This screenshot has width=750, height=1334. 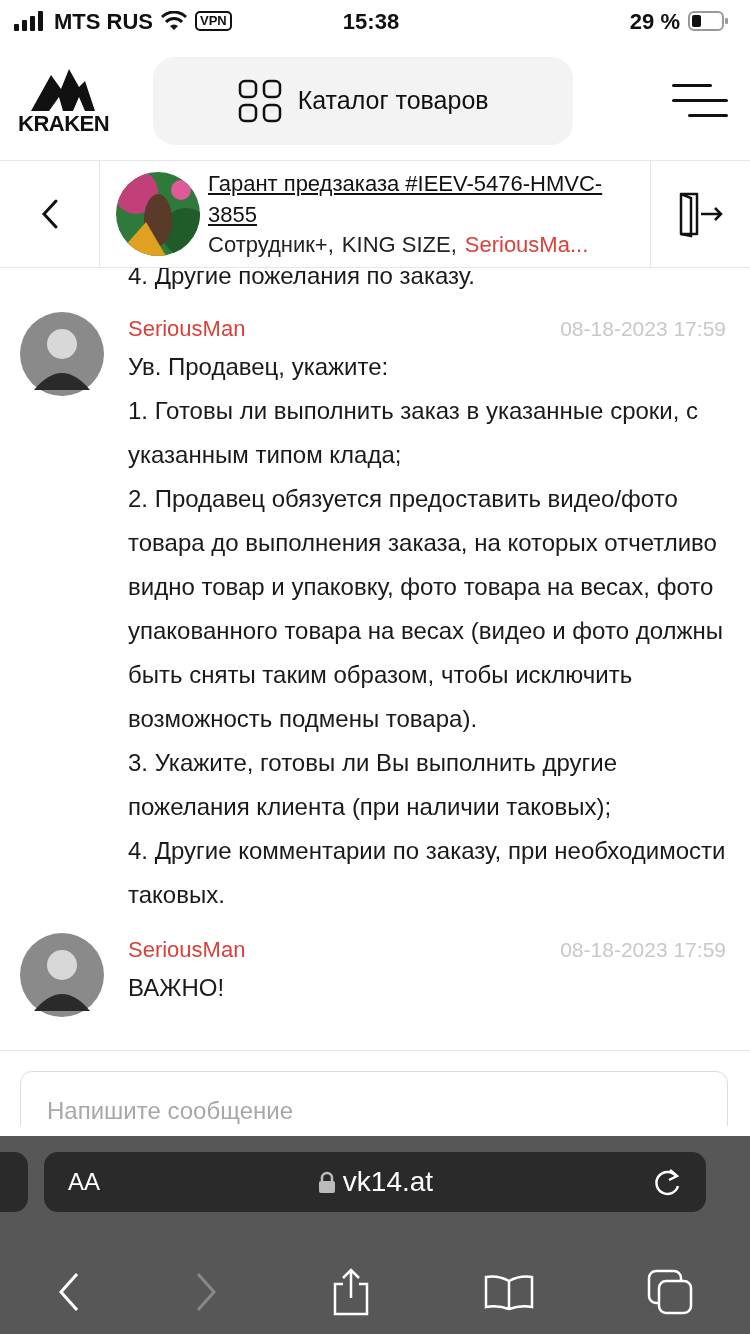 I want to click on catalog-button: Каталог товаров, so click(x=363, y=101).